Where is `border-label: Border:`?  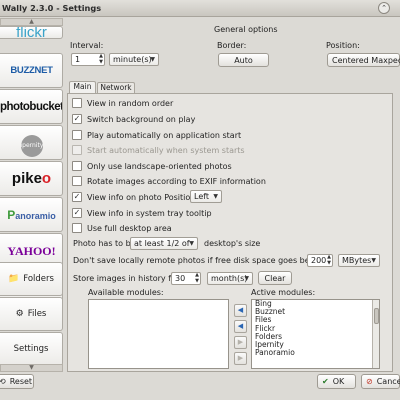 border-label: Border: is located at coordinates (232, 45).